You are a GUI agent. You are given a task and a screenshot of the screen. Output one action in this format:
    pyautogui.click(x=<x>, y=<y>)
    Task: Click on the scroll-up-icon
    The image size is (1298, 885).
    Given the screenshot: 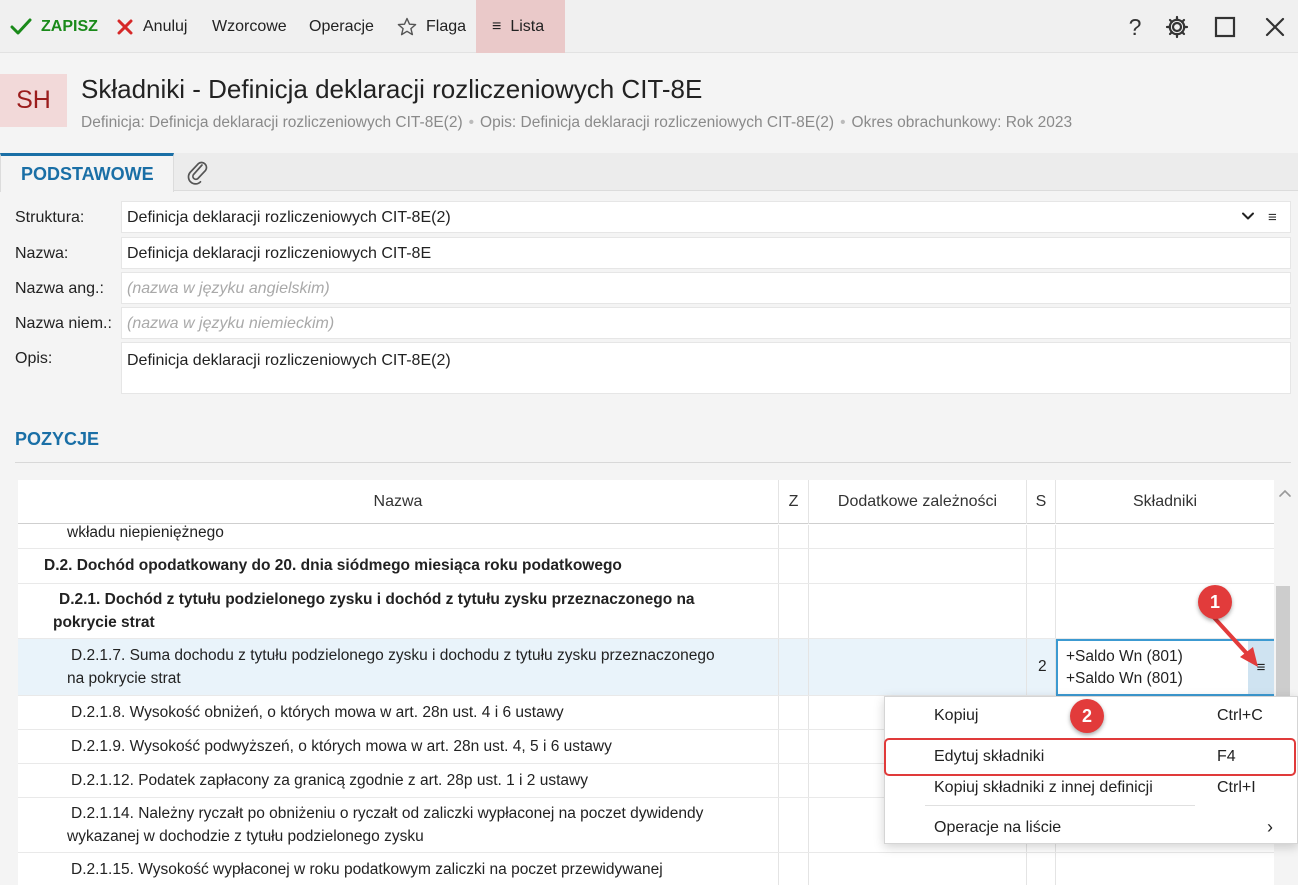 What is the action you would take?
    pyautogui.click(x=1285, y=493)
    